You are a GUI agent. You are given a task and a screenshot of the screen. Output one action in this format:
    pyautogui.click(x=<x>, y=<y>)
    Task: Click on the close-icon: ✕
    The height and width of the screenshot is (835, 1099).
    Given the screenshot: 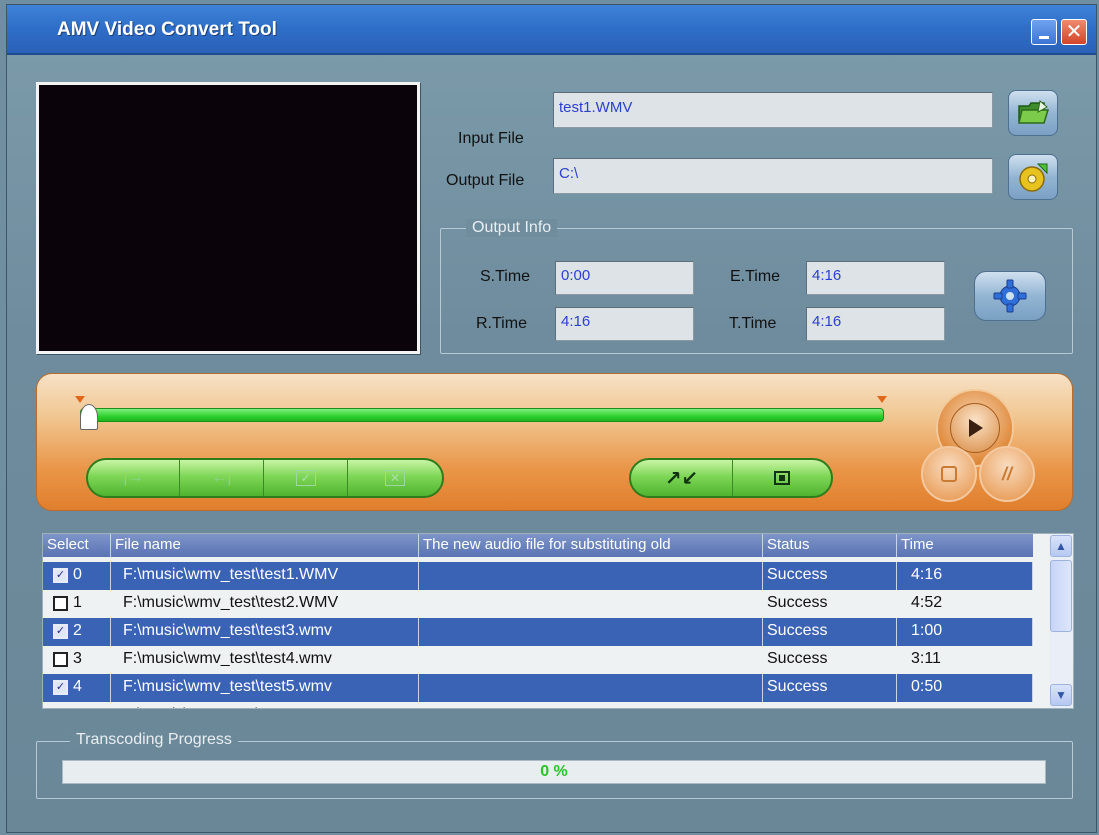 What is the action you would take?
    pyautogui.click(x=1074, y=32)
    